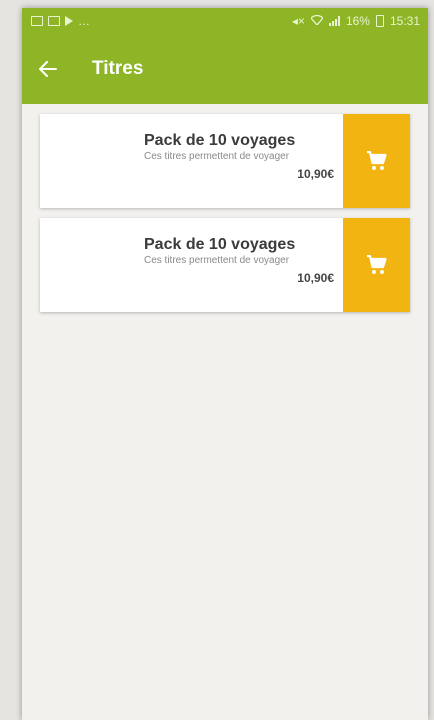 The image size is (434, 720). I want to click on signal-icon, so click(334, 21).